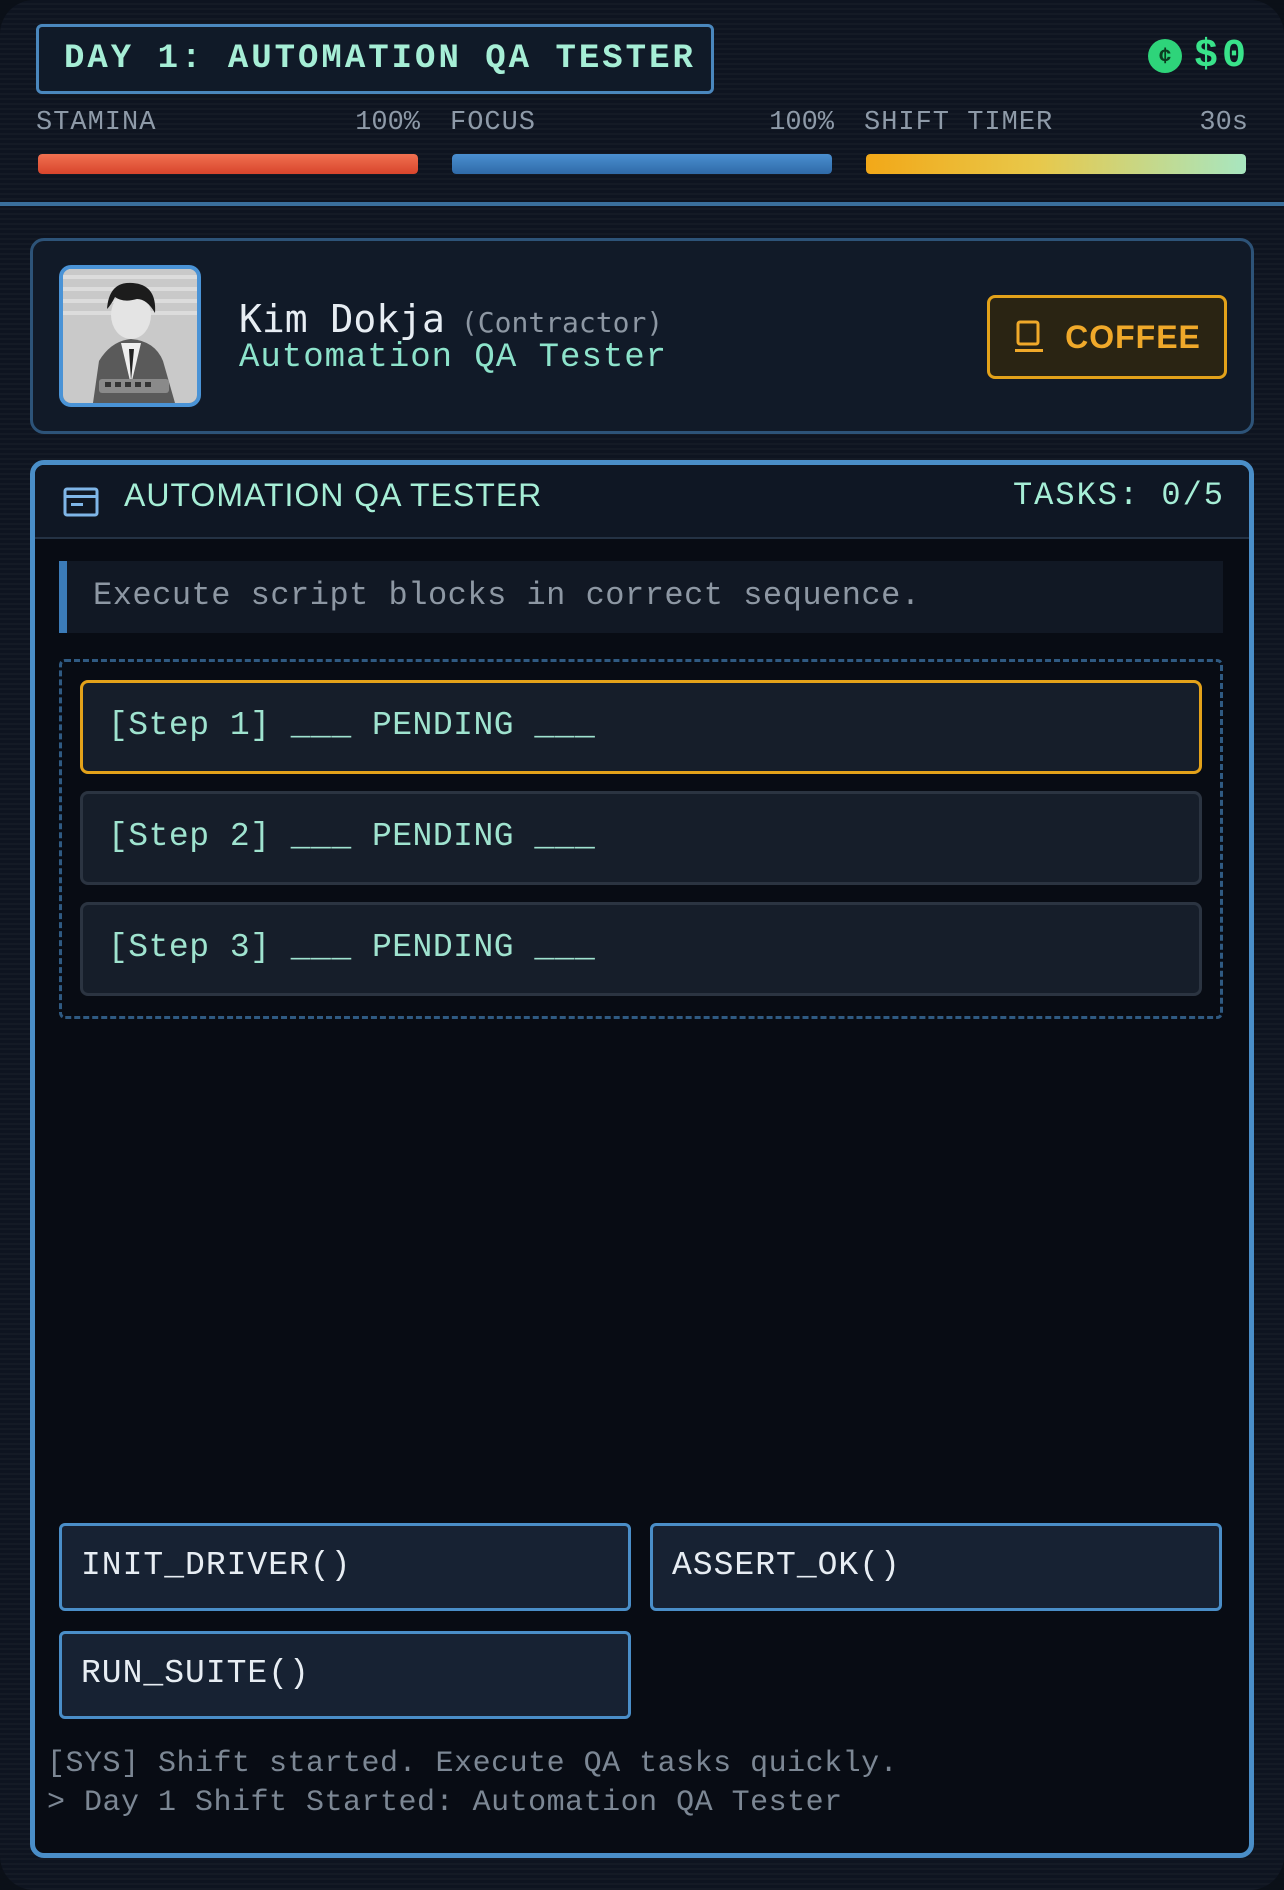 This screenshot has width=1284, height=1890. What do you see at coordinates (342, 319) in the screenshot?
I see `character-name: Kim Dokja` at bounding box center [342, 319].